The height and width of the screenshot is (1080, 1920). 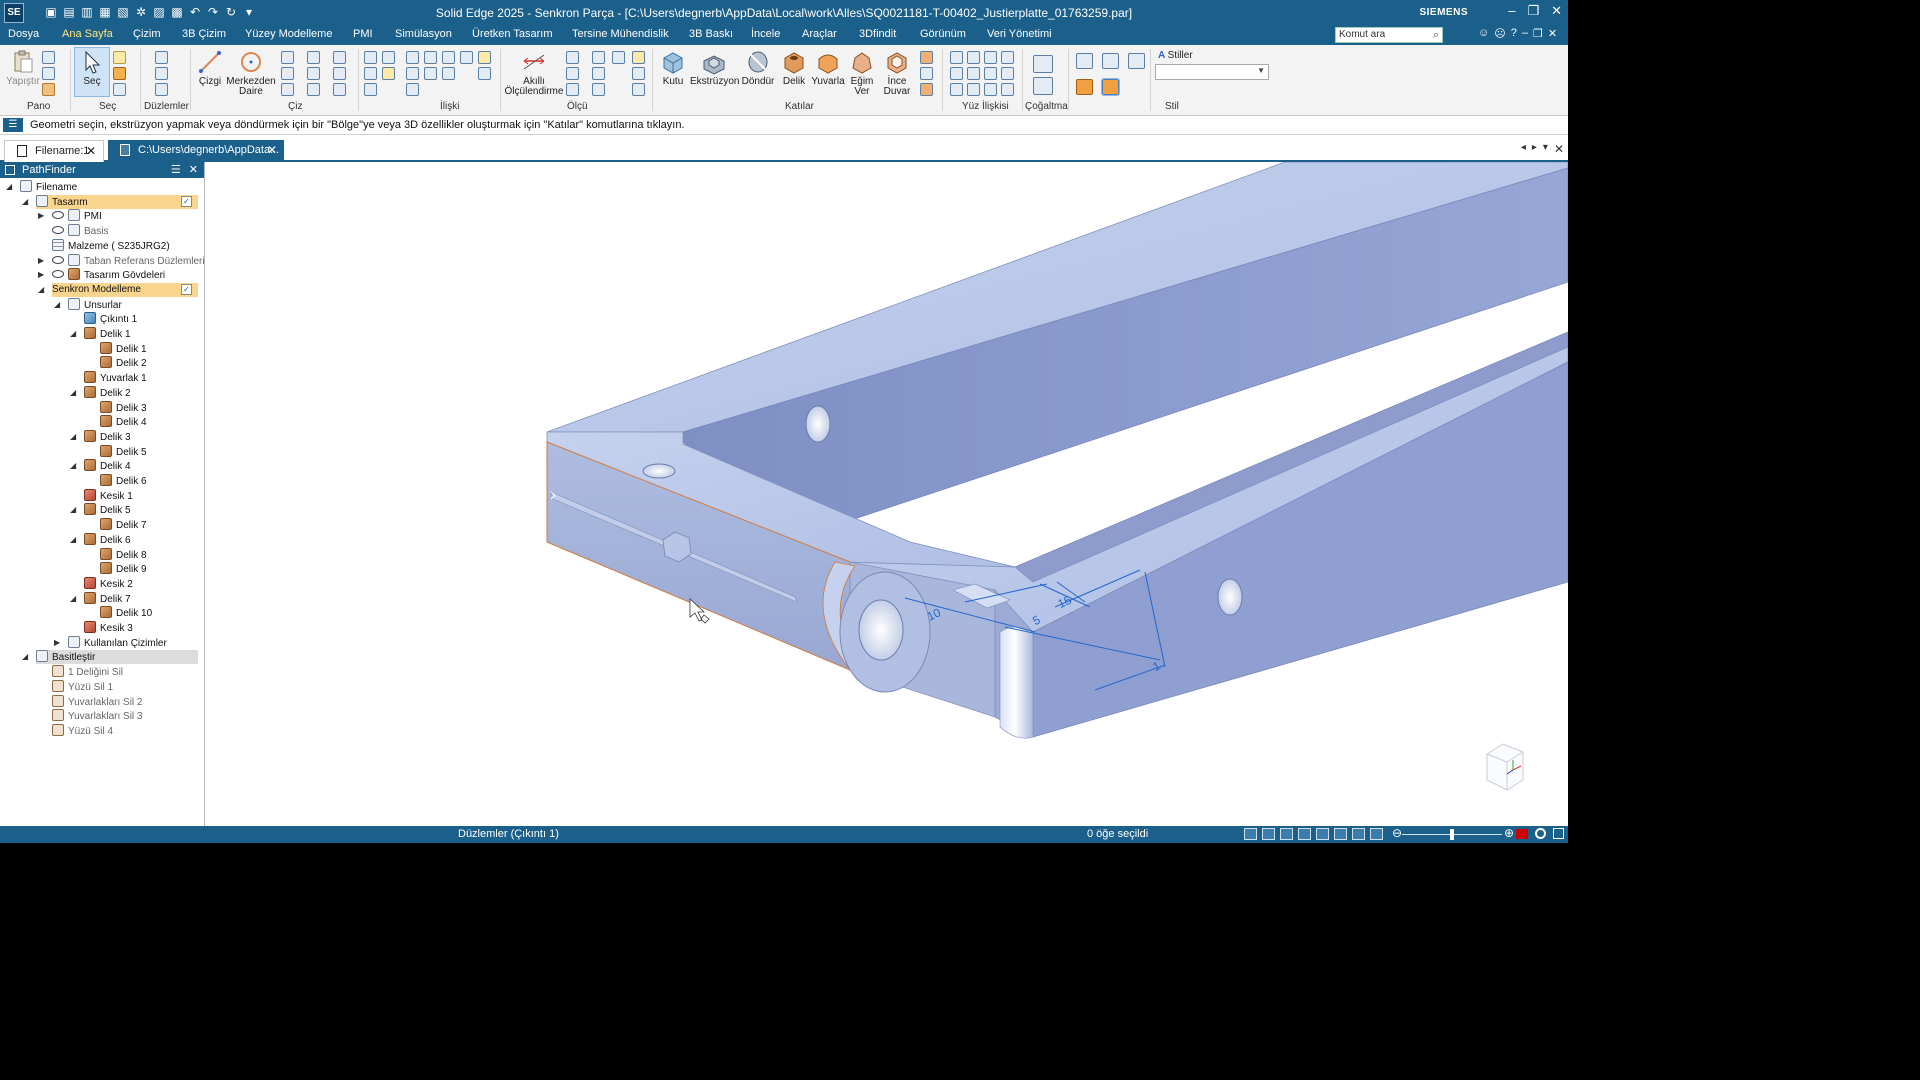 What do you see at coordinates (1556, 11) in the screenshot?
I see `close-icon: ✕` at bounding box center [1556, 11].